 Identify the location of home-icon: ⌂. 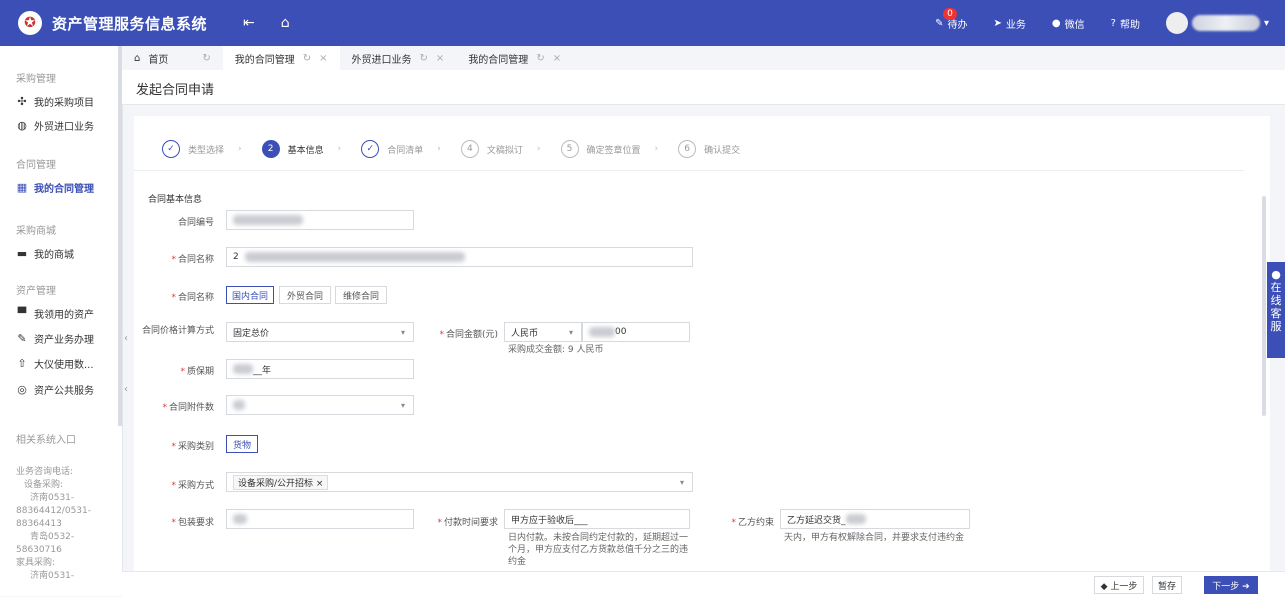
(285, 23).